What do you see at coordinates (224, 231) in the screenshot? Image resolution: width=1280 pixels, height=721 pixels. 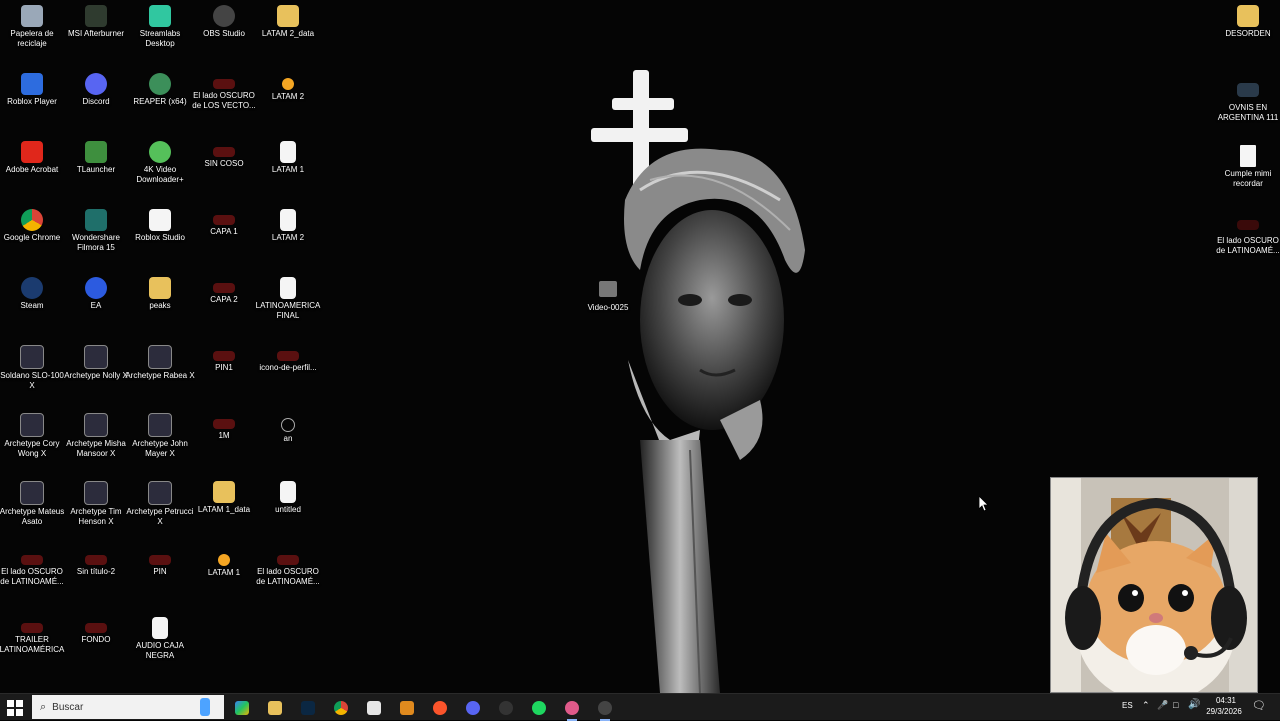 I see `desktop-icon-label: CAPA 1` at bounding box center [224, 231].